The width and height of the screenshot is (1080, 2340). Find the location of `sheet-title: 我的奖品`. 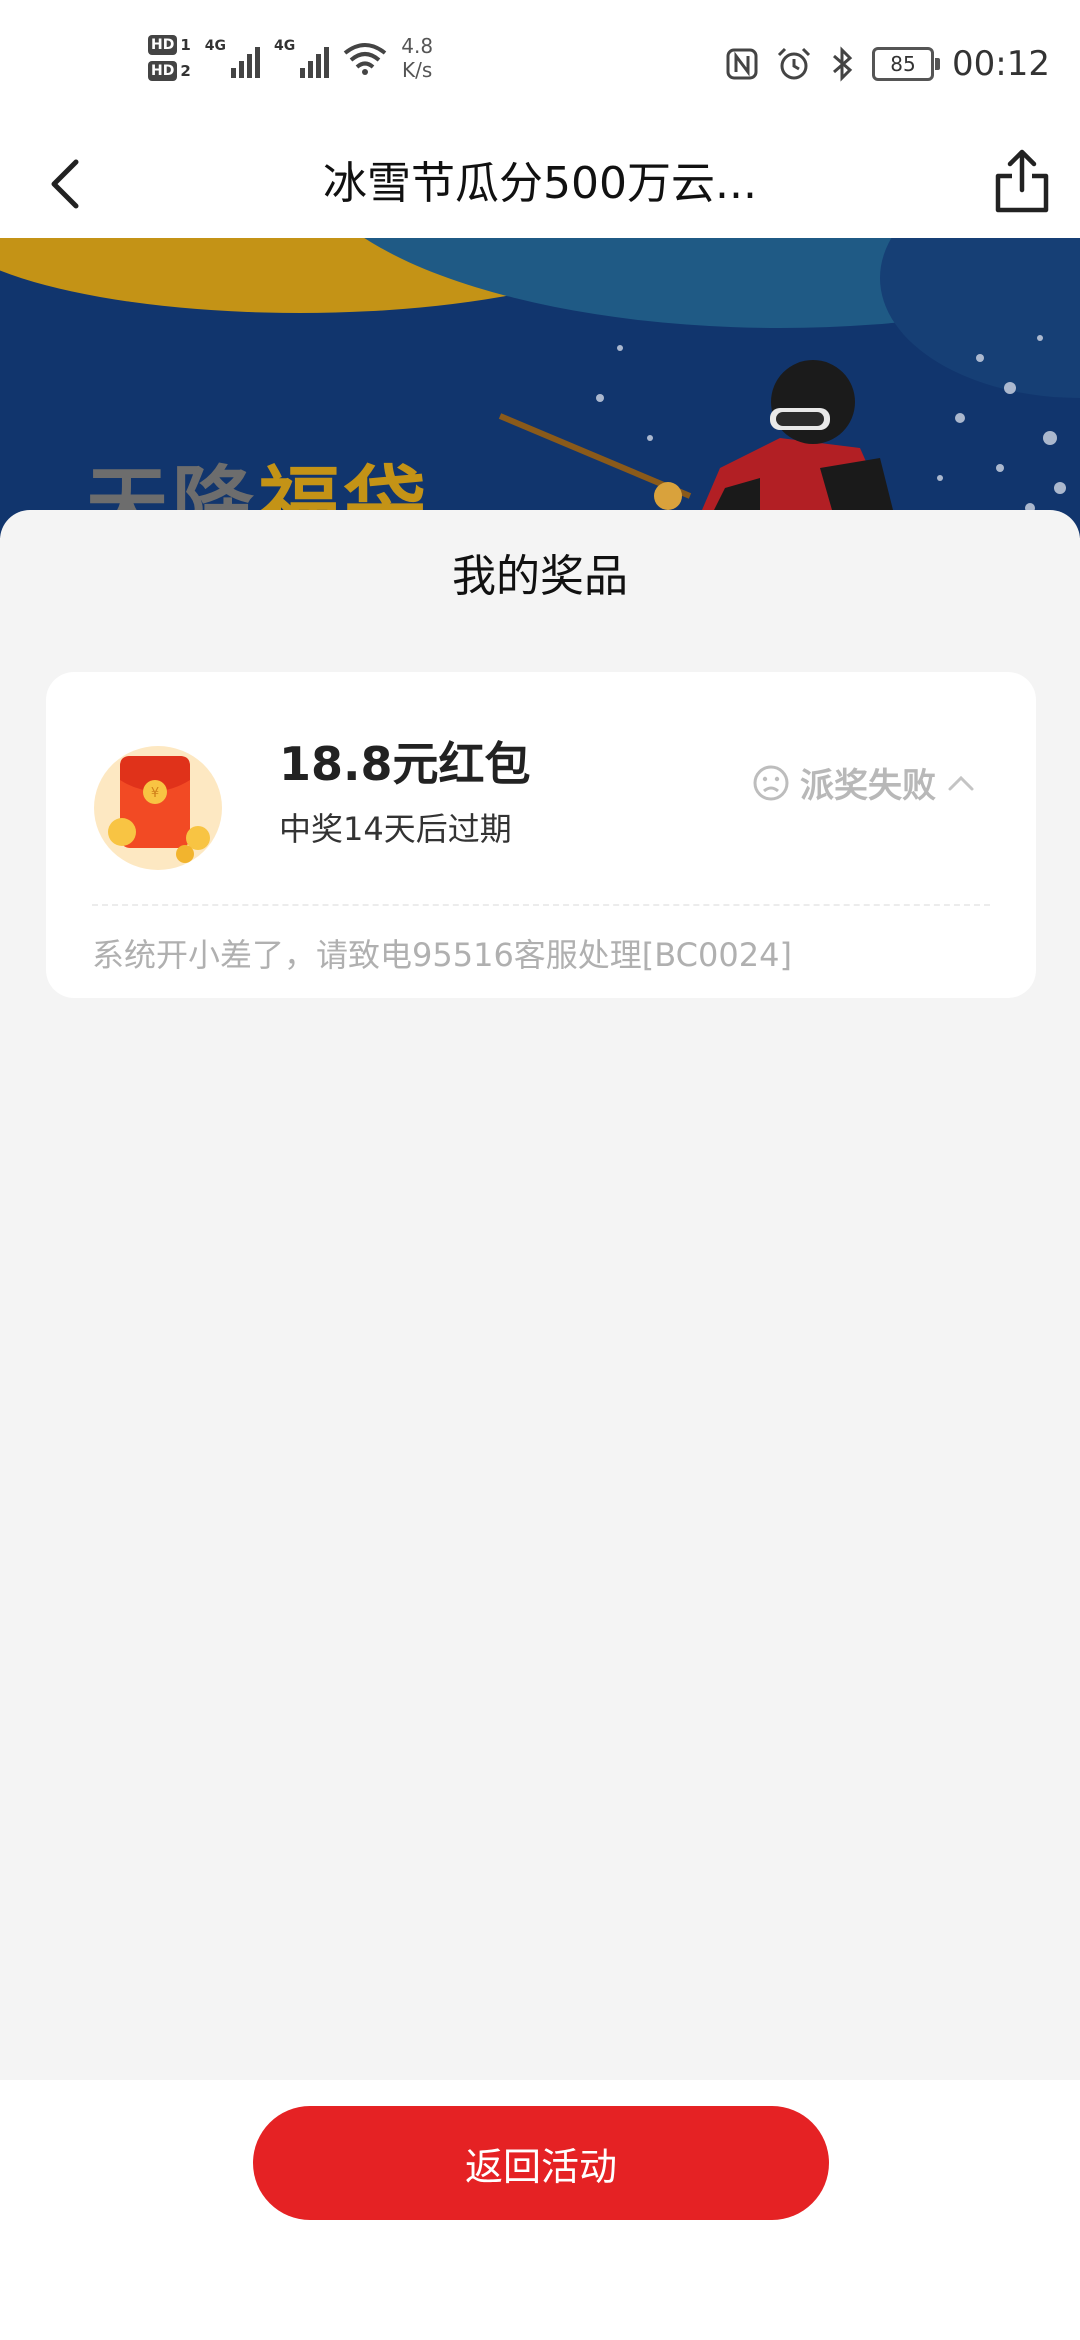

sheet-title: 我的奖品 is located at coordinates (540, 576).